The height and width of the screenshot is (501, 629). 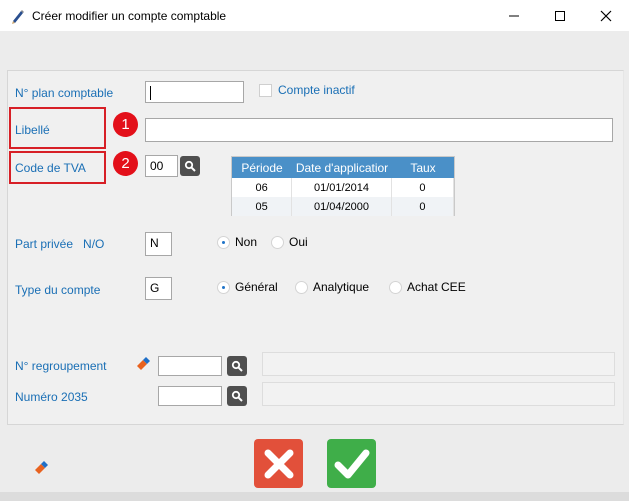 What do you see at coordinates (51, 397) in the screenshot?
I see `numero-2035-label: Numéro 2035` at bounding box center [51, 397].